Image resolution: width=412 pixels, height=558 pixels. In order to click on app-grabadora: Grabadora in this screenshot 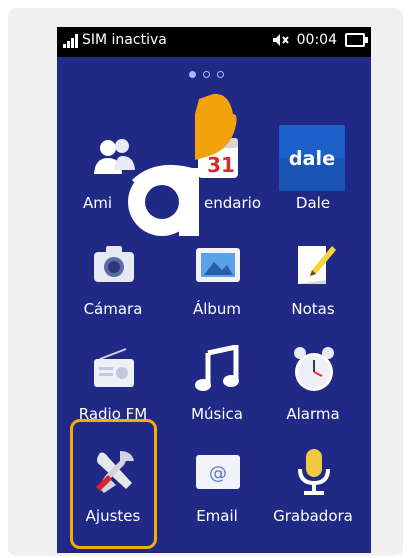, I will do `click(313, 497)`.